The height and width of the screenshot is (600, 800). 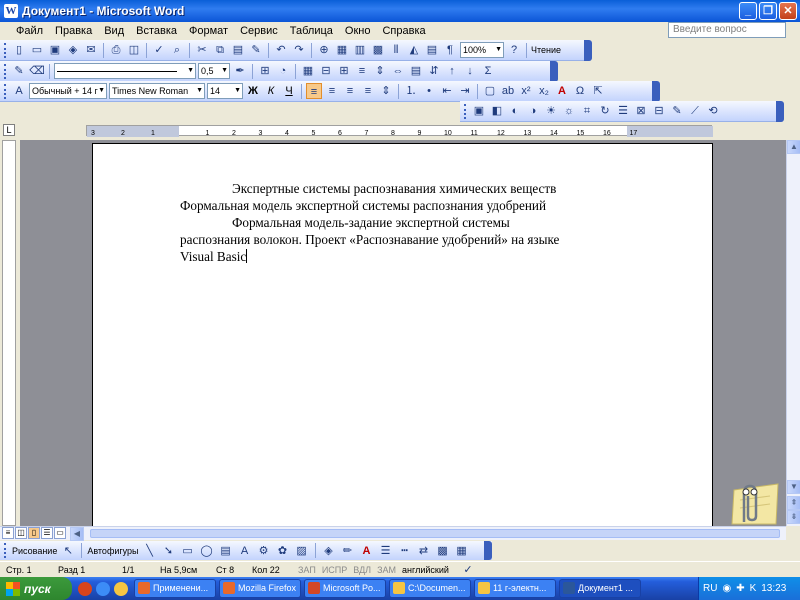 I want to click on scroll-down-icon: ▼, so click(x=793, y=487).